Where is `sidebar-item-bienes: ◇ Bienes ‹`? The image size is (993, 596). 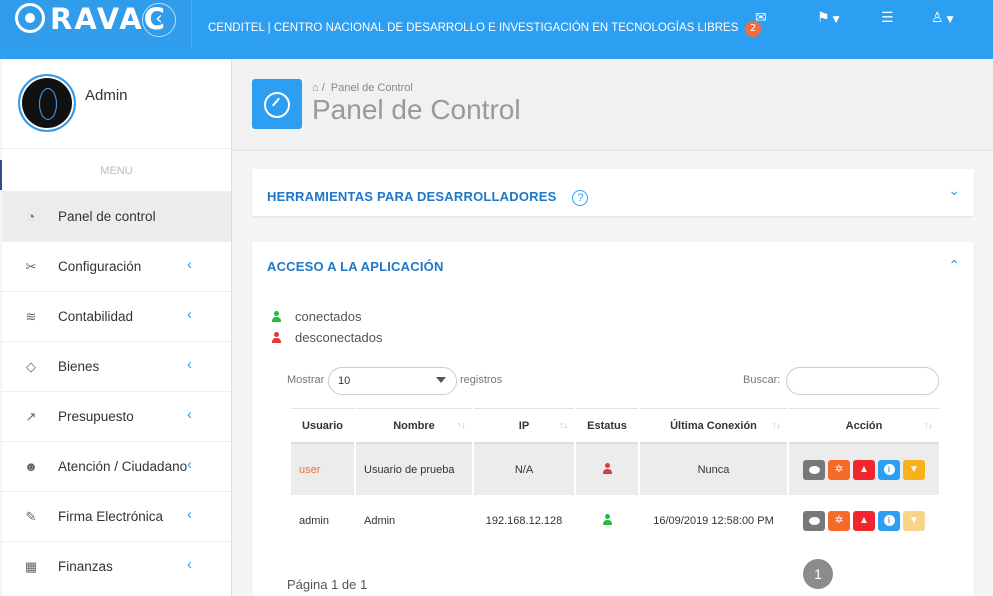
sidebar-item-bienes: ◇ Bienes ‹ is located at coordinates (116, 366).